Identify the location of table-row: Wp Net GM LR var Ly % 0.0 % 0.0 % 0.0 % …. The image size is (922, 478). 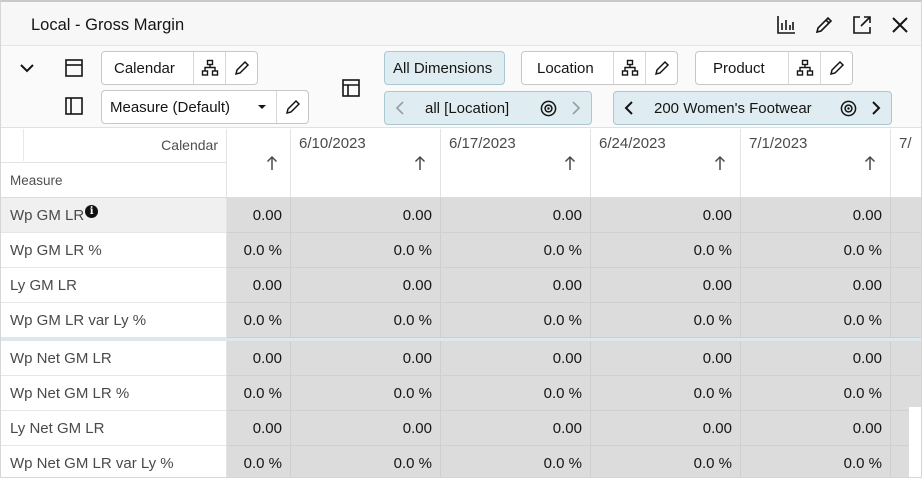
(461, 461).